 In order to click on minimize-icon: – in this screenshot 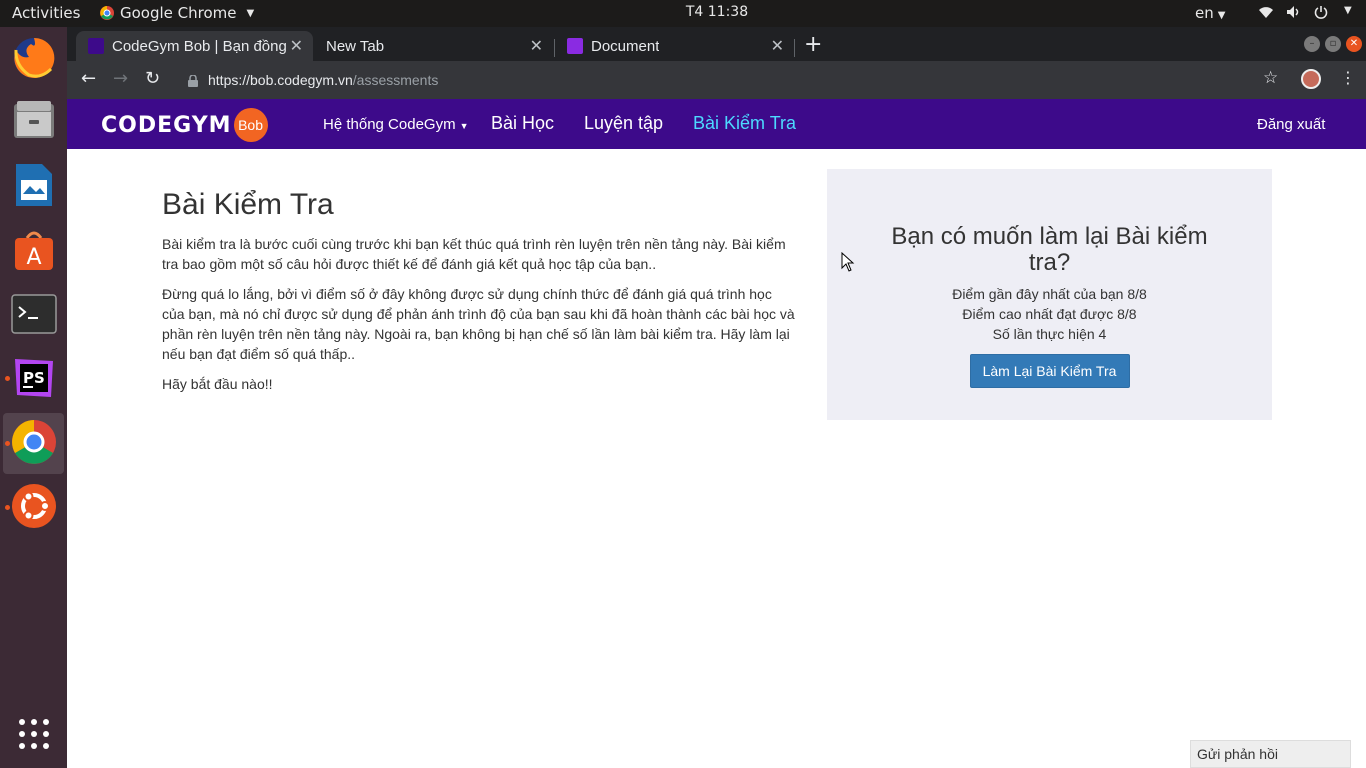, I will do `click(1312, 44)`.